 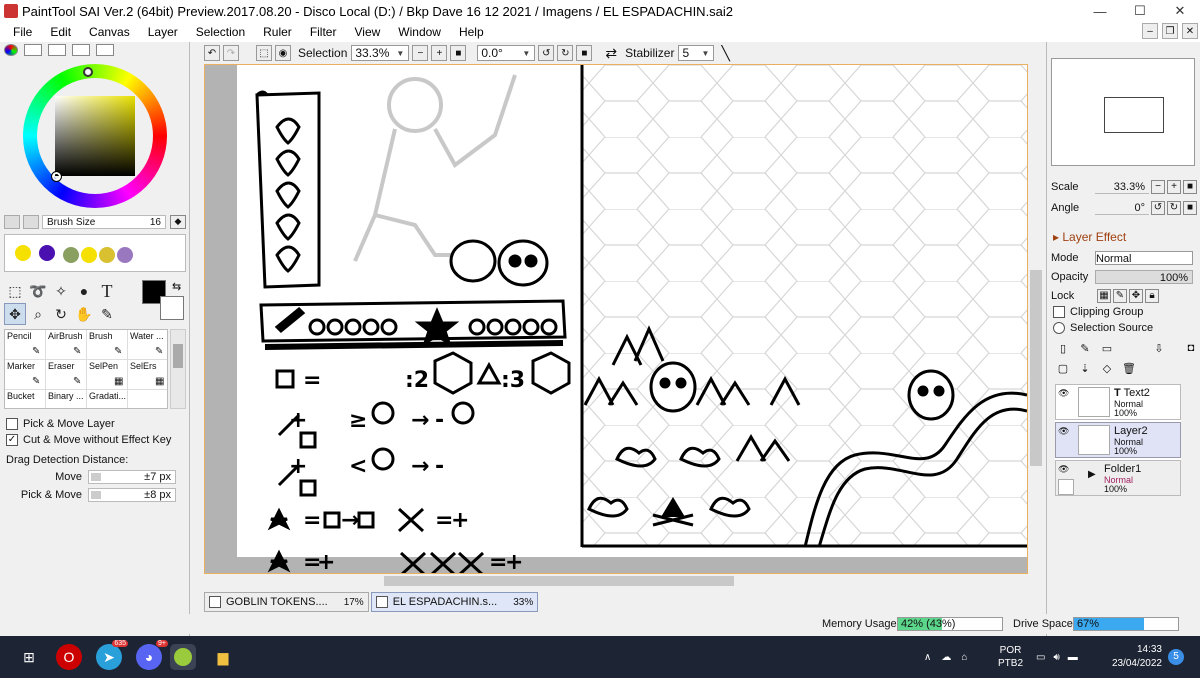 I want to click on brush-brush: Brush ✎, so click(x=107, y=345).